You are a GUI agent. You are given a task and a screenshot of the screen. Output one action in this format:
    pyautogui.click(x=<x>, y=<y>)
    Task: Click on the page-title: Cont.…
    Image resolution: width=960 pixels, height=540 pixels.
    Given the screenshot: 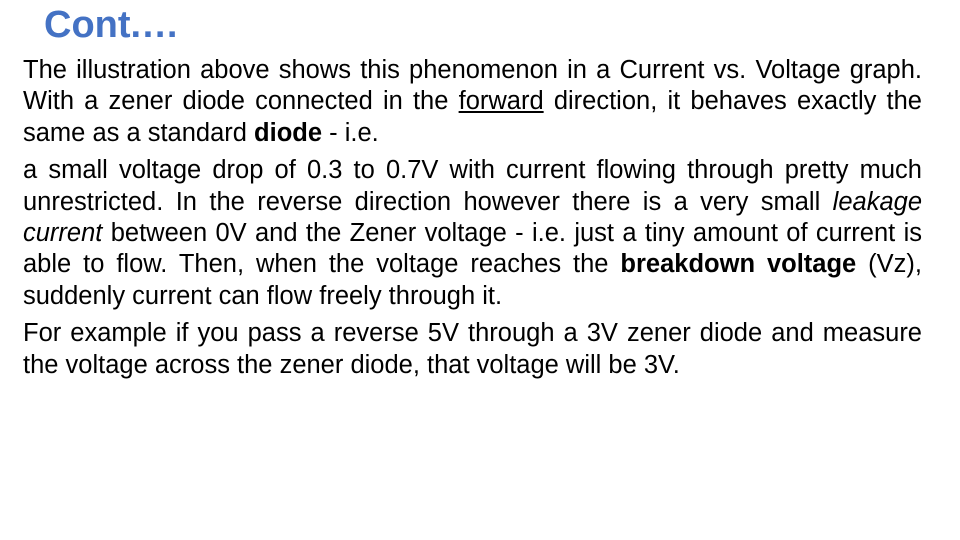 What is the action you would take?
    pyautogui.click(x=112, y=25)
    